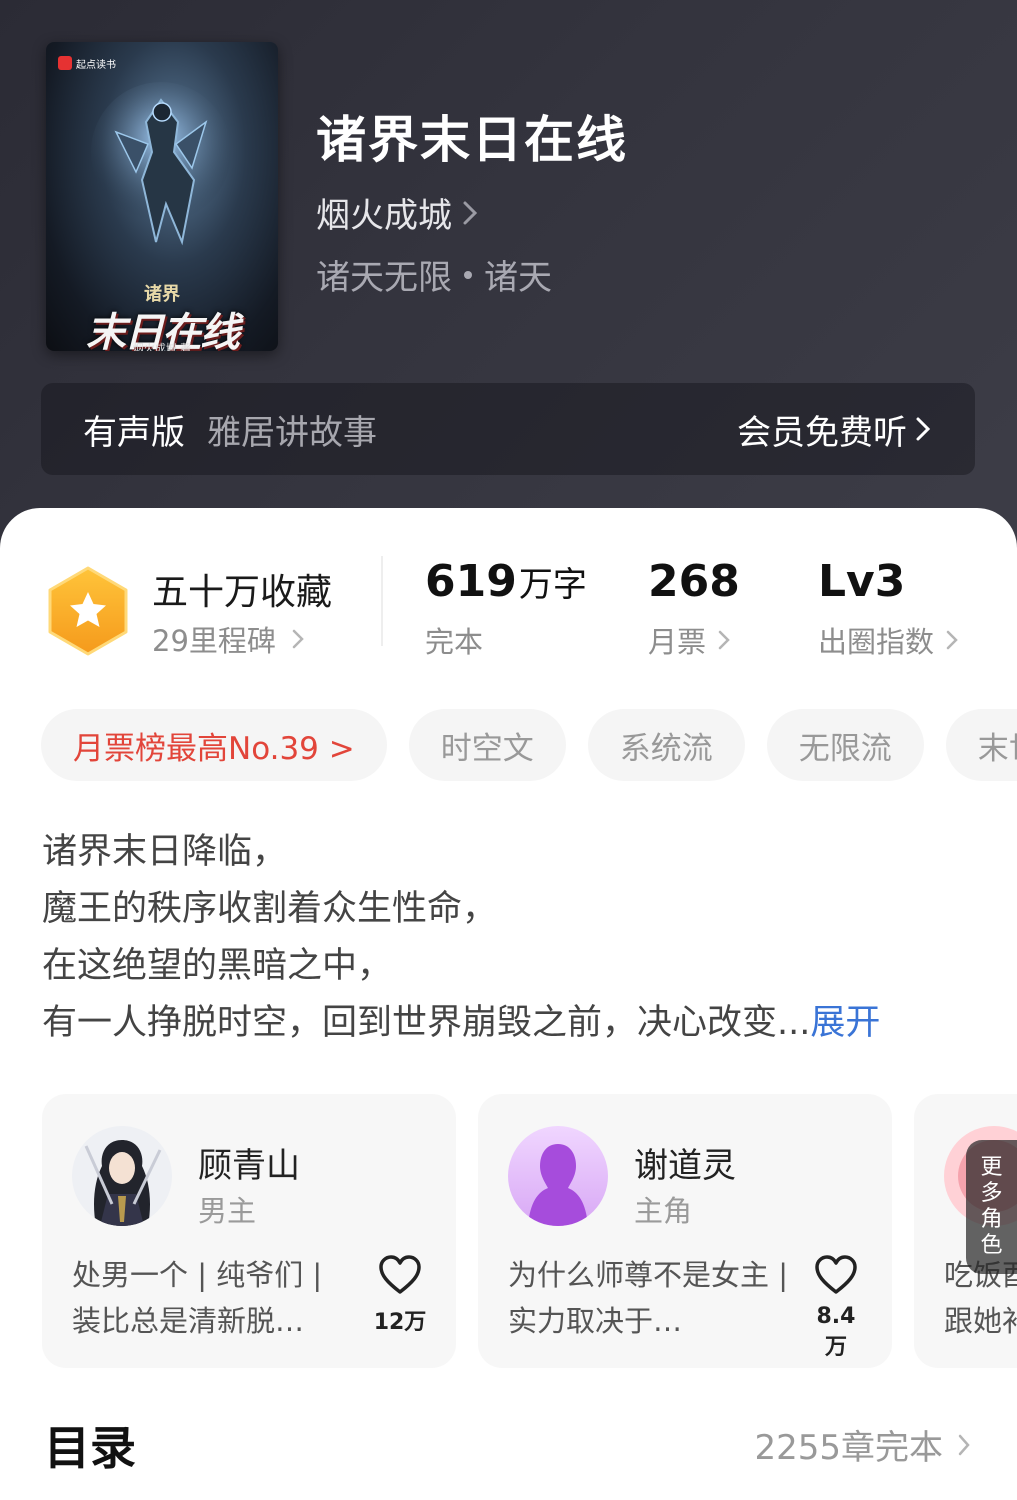 The image size is (1017, 1500). Describe the element at coordinates (487, 745) in the screenshot. I see `tag-chip: 时空文` at that location.